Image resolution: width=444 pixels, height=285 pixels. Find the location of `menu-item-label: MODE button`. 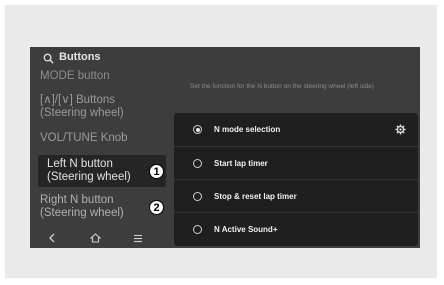

menu-item-label: MODE button is located at coordinates (75, 76).